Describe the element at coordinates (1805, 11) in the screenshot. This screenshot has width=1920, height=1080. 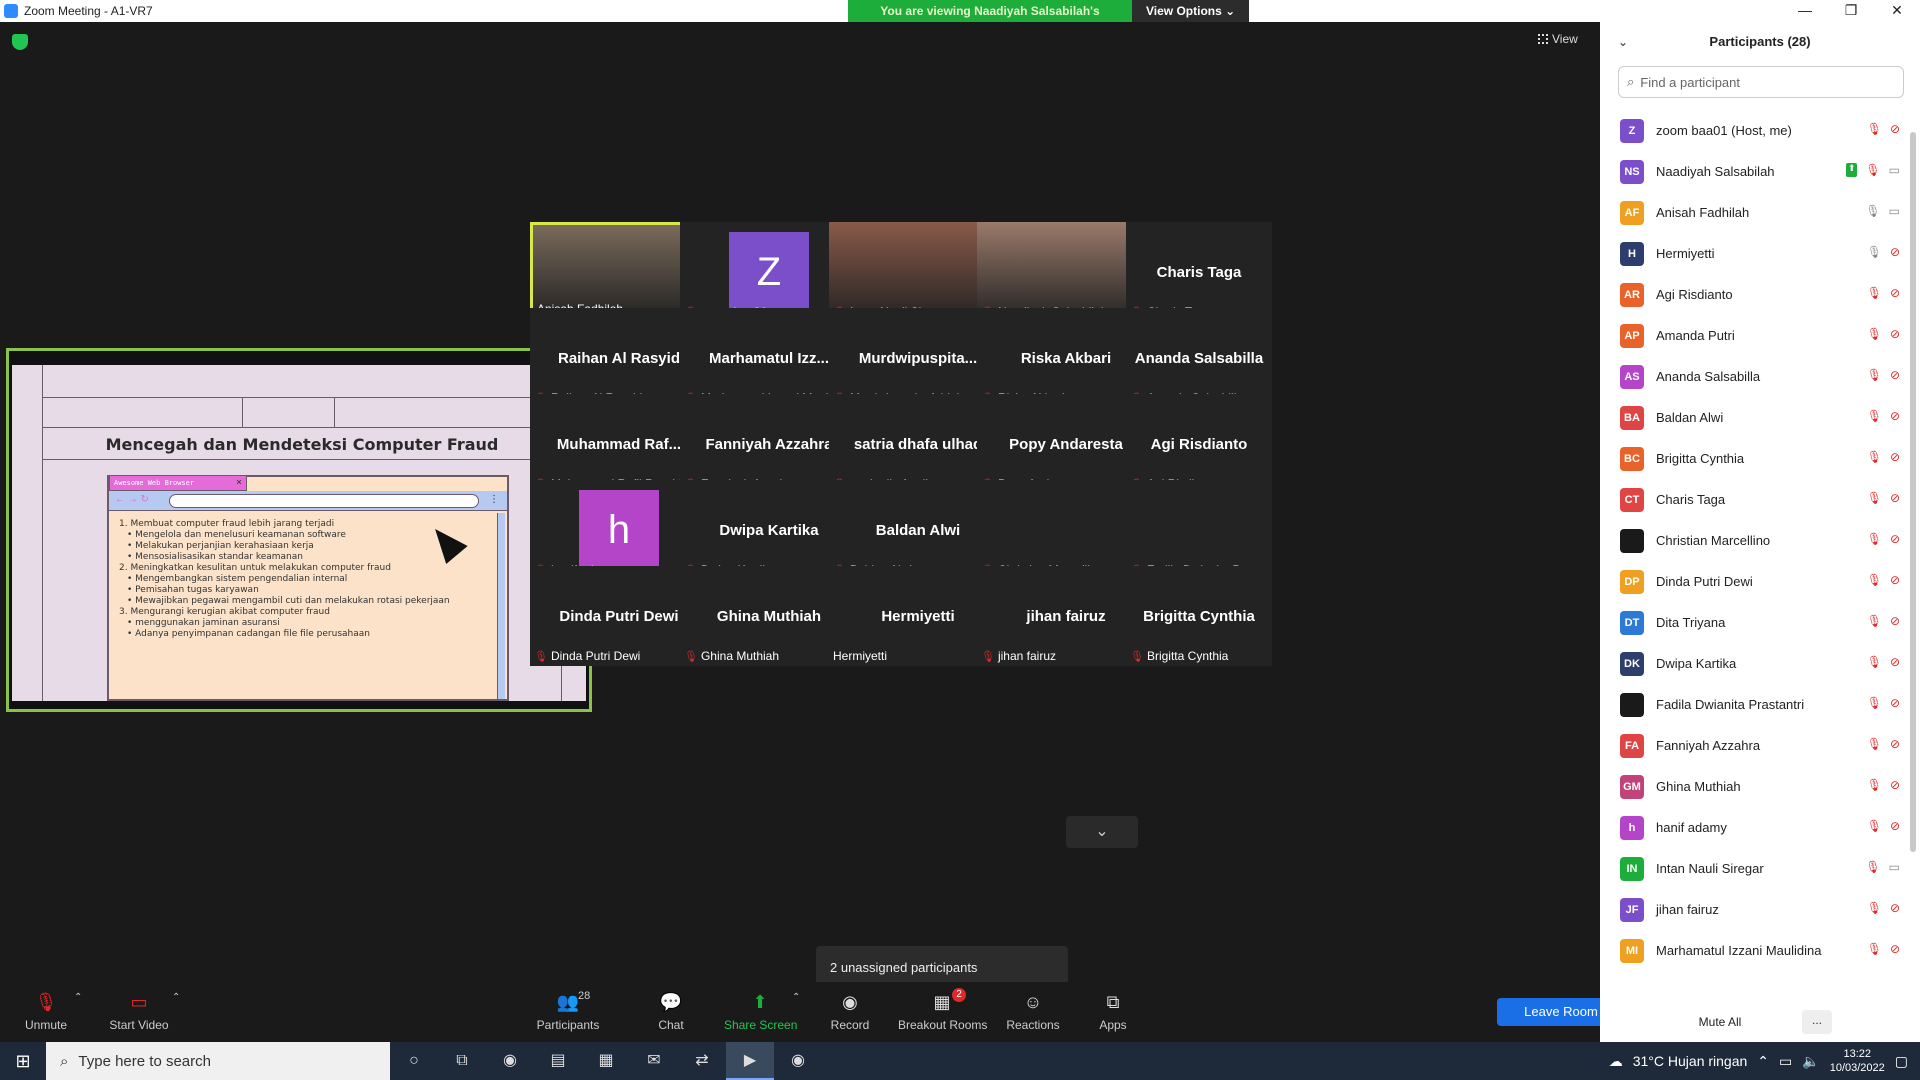
I see `minimize-button: —` at that location.